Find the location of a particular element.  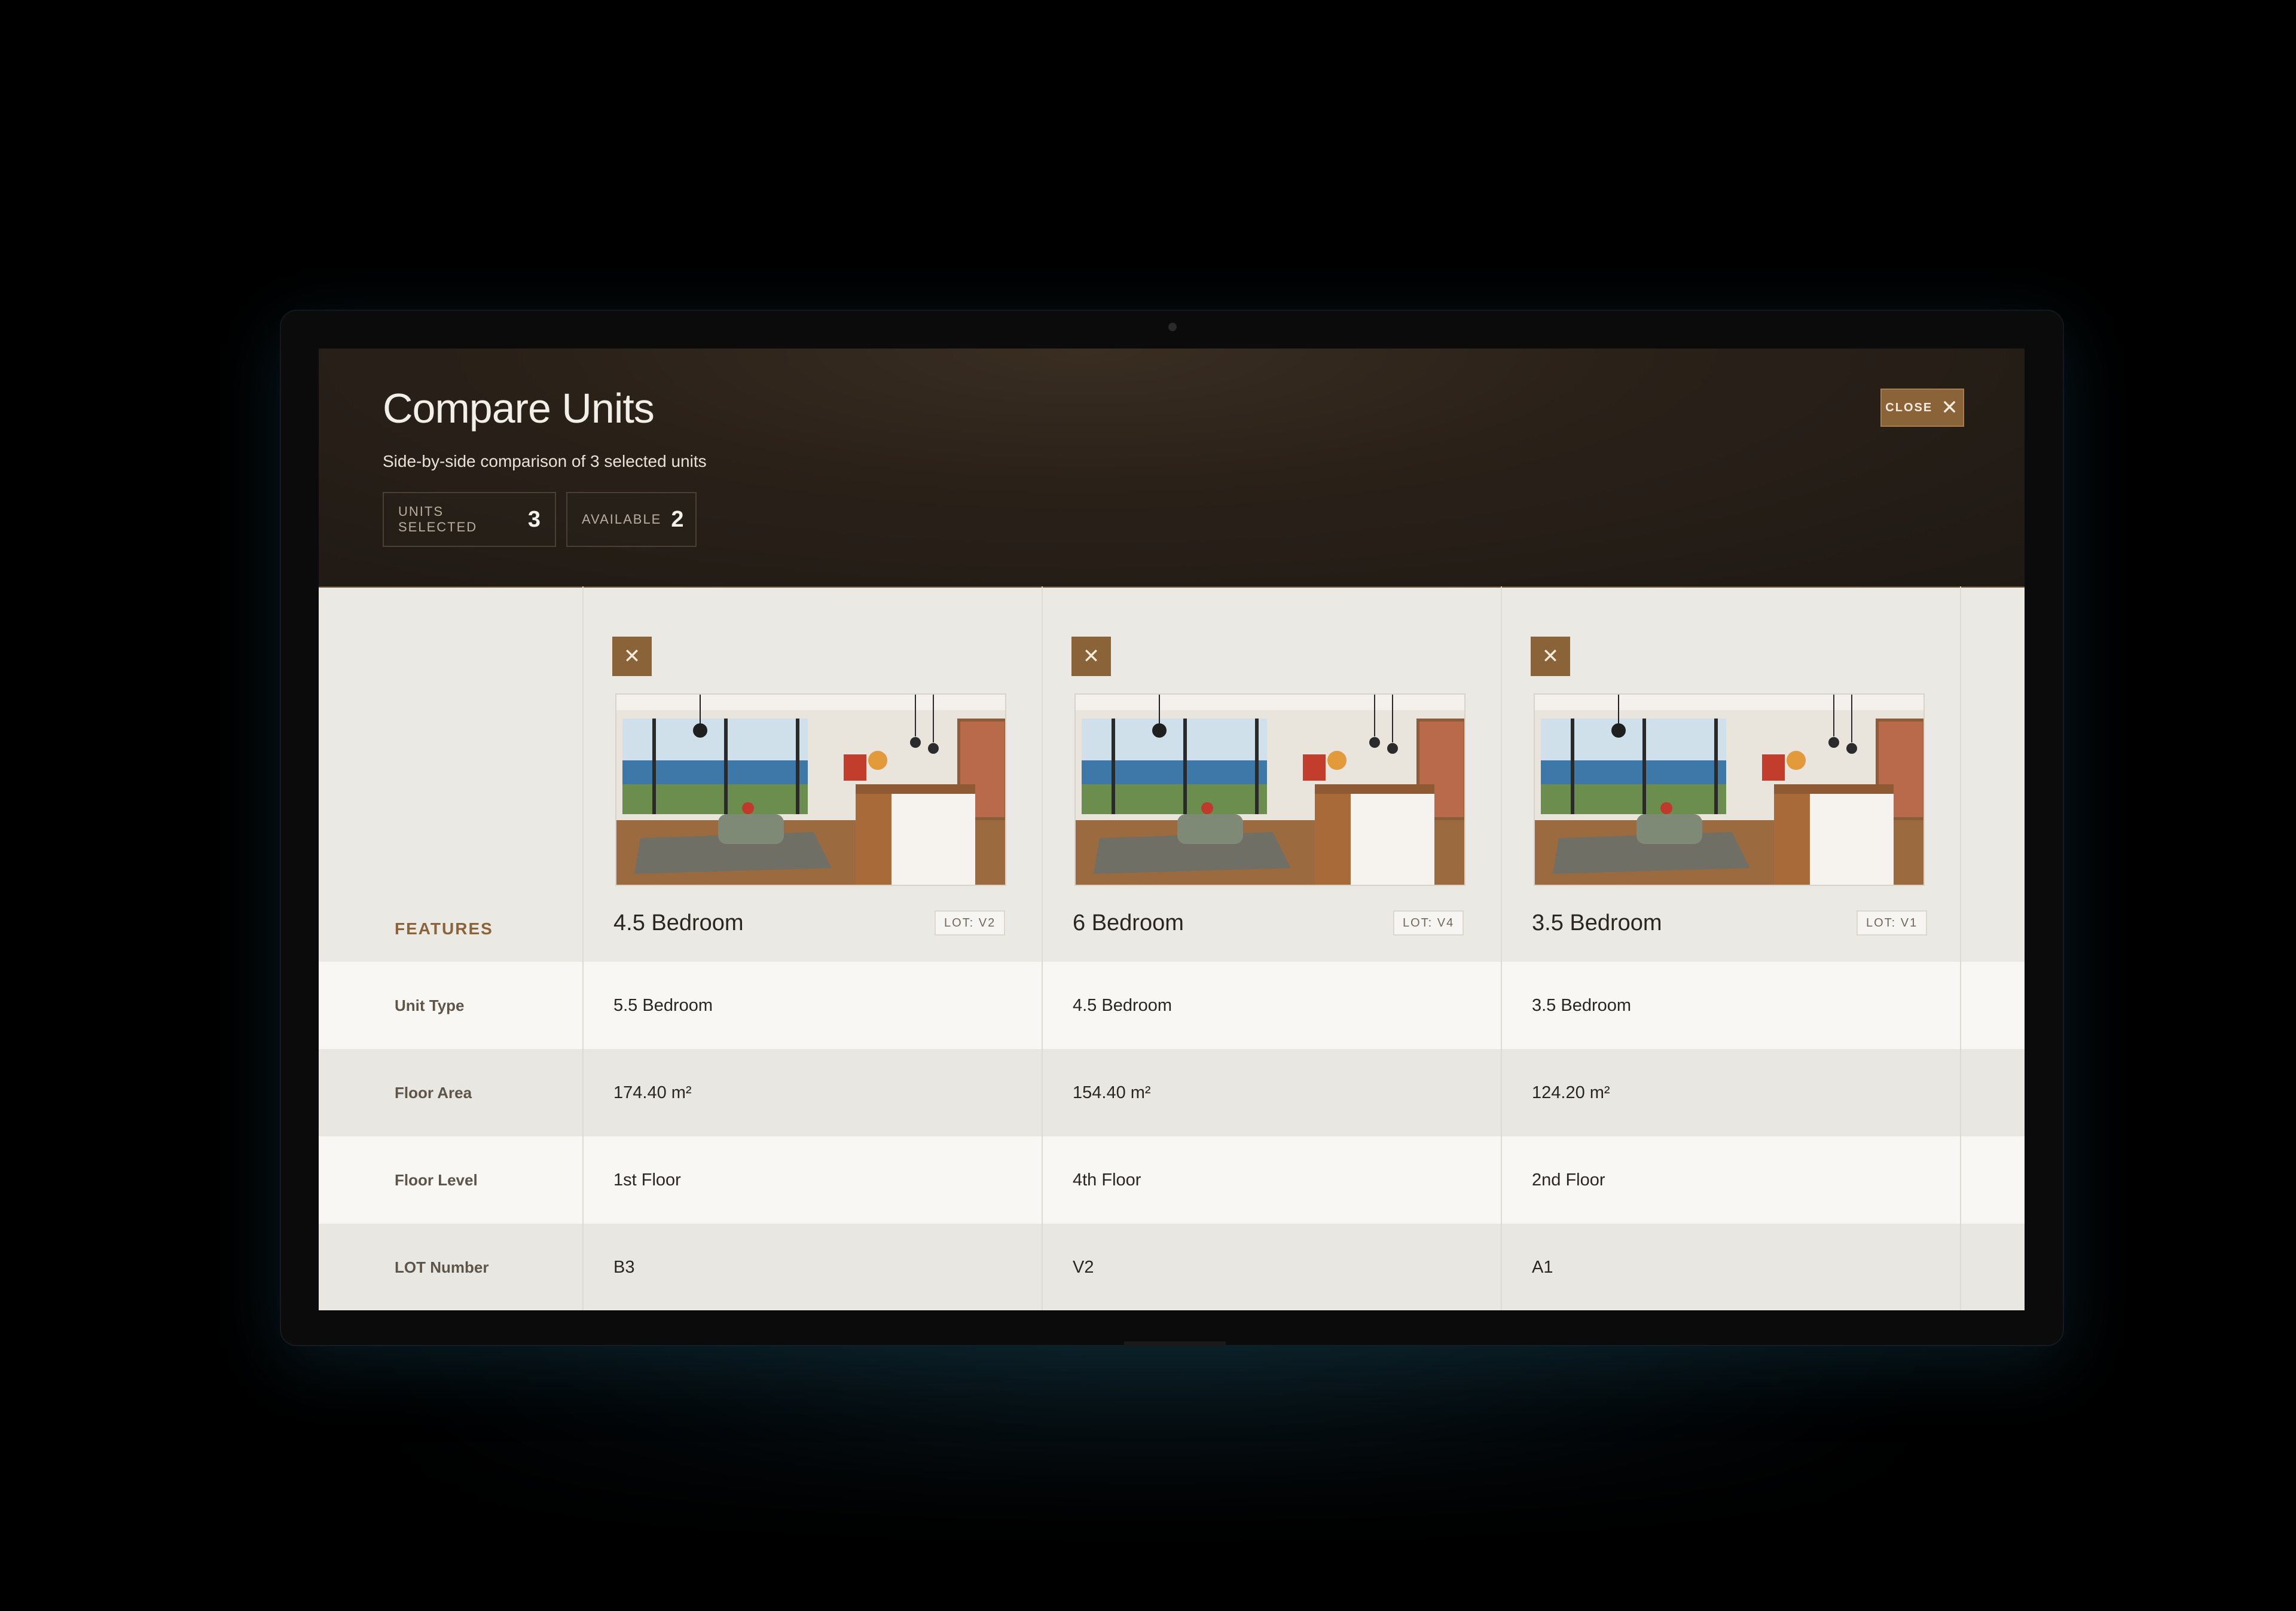

table-row: LOT Number B3 V2 A1 is located at coordinates (1172, 1267).